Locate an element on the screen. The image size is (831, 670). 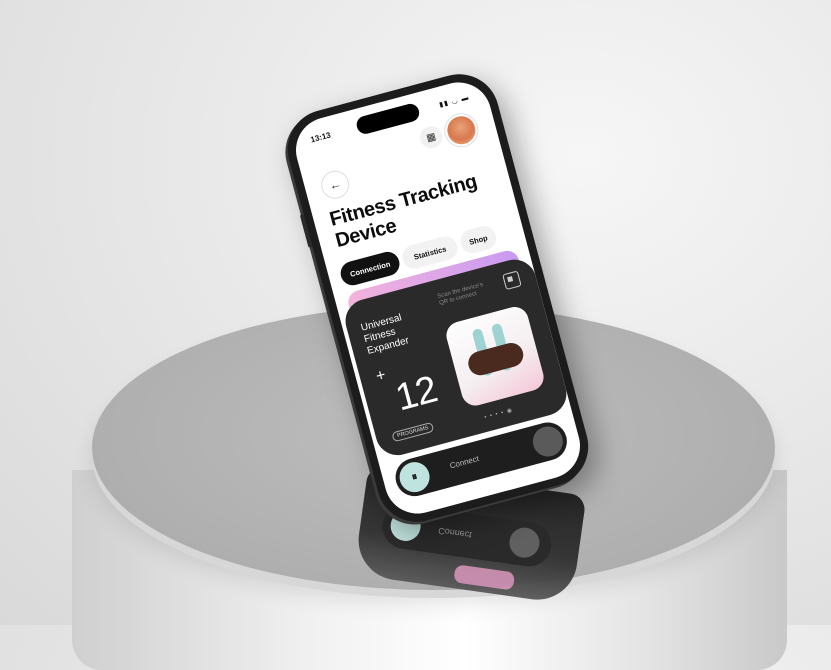
scan-hint: Scan the device's QR to connect is located at coordinates (460, 294).